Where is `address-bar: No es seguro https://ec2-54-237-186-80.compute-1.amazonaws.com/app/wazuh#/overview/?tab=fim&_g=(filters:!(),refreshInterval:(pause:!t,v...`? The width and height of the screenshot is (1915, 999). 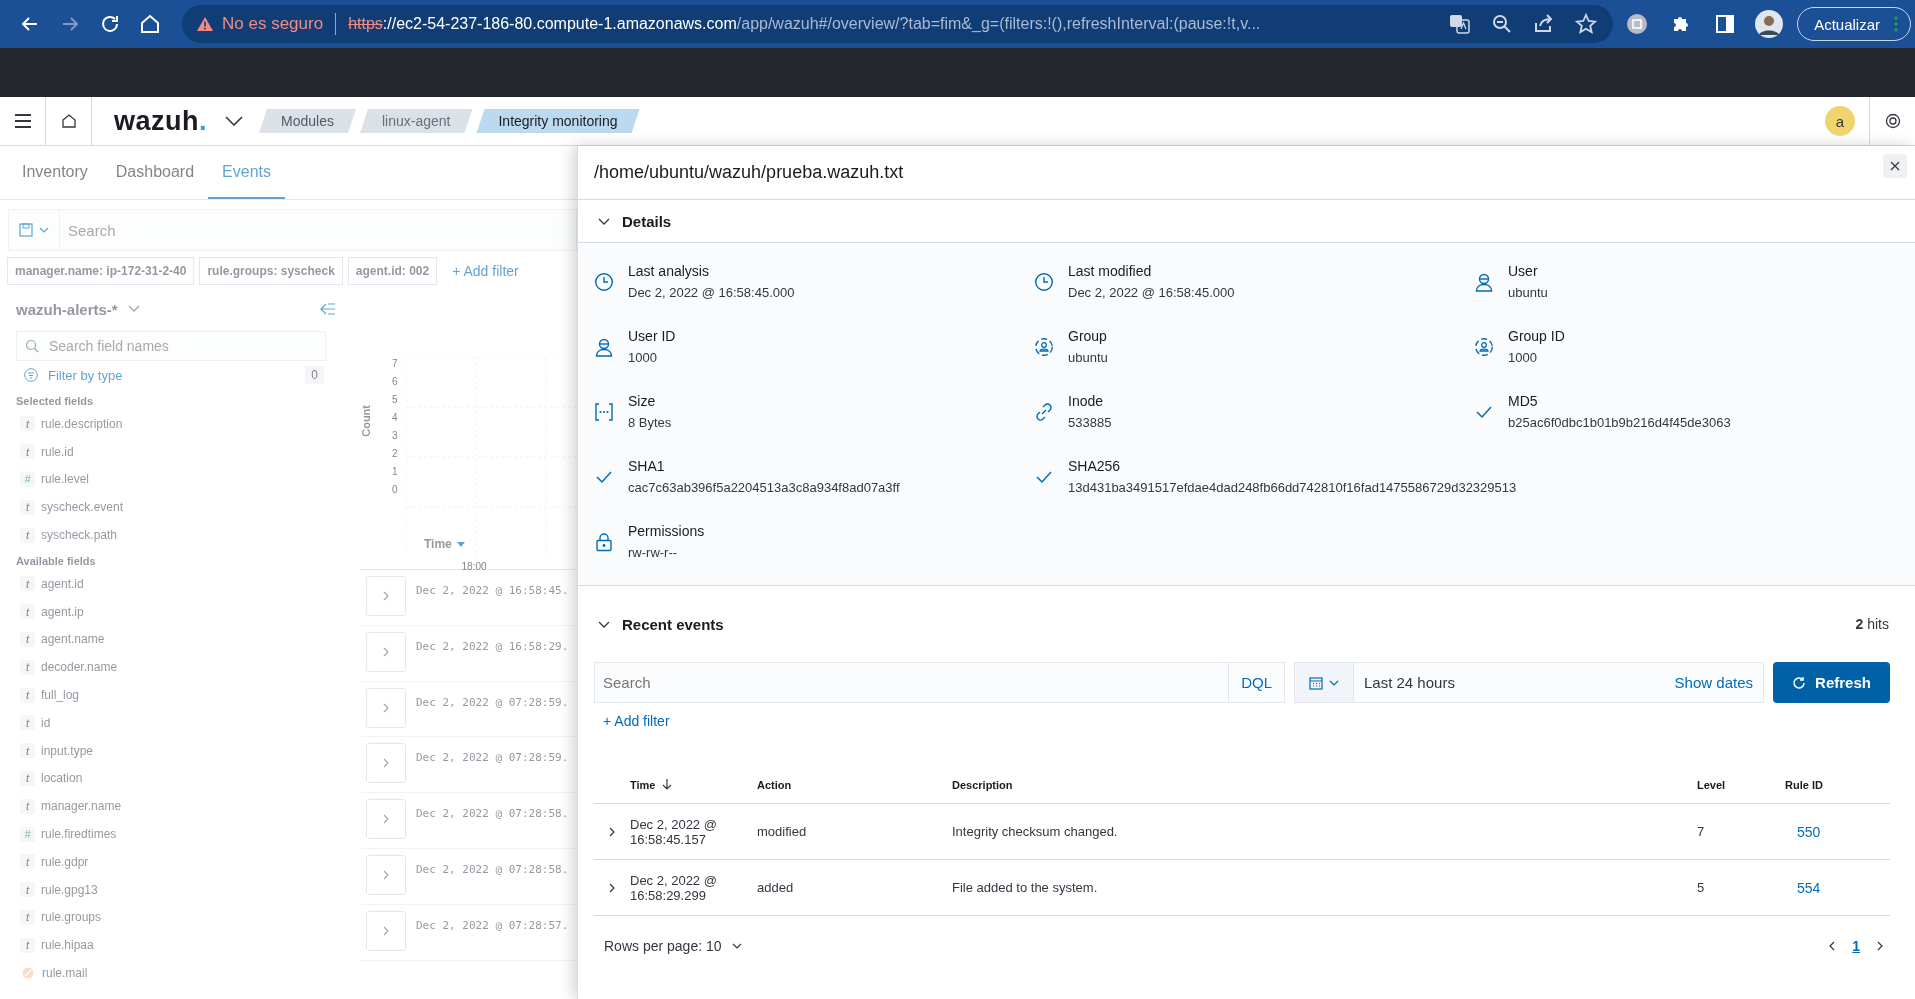
address-bar: No es seguro https://ec2-54-237-186-80.compute-1.amazonaws.com/app/wazuh#/overview/?tab=fim&_g=(filters:!(),refreshInterval:(pause:!t,v... is located at coordinates (898, 24).